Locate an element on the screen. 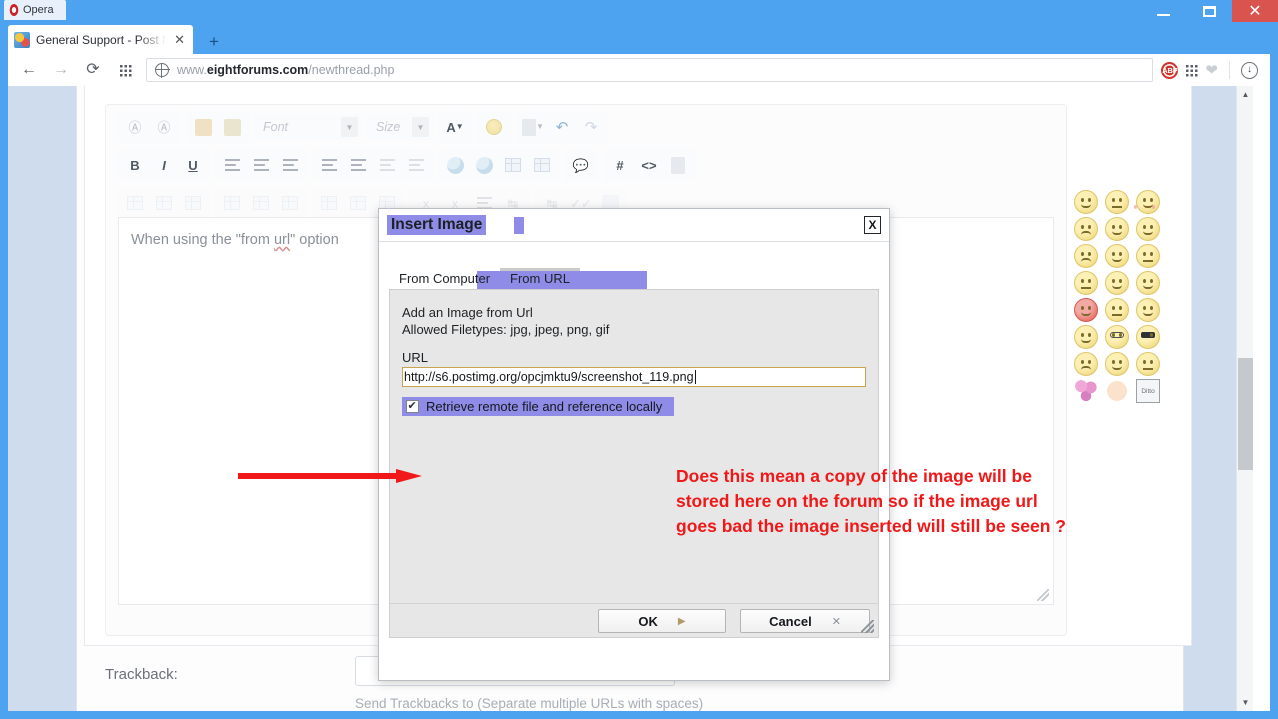  insert-video-icon is located at coordinates (542, 165).